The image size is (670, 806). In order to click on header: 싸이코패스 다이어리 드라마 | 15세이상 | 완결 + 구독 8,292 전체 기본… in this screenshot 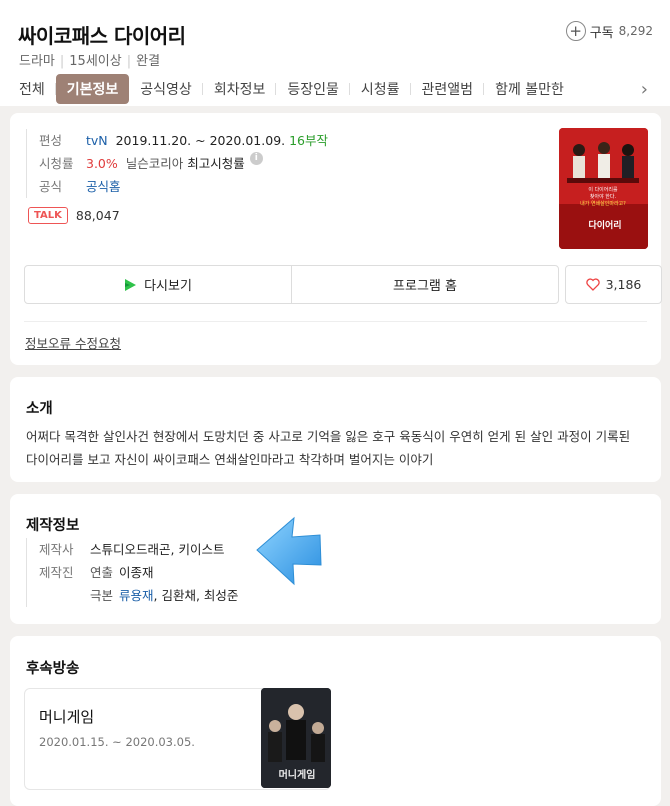, I will do `click(335, 53)`.